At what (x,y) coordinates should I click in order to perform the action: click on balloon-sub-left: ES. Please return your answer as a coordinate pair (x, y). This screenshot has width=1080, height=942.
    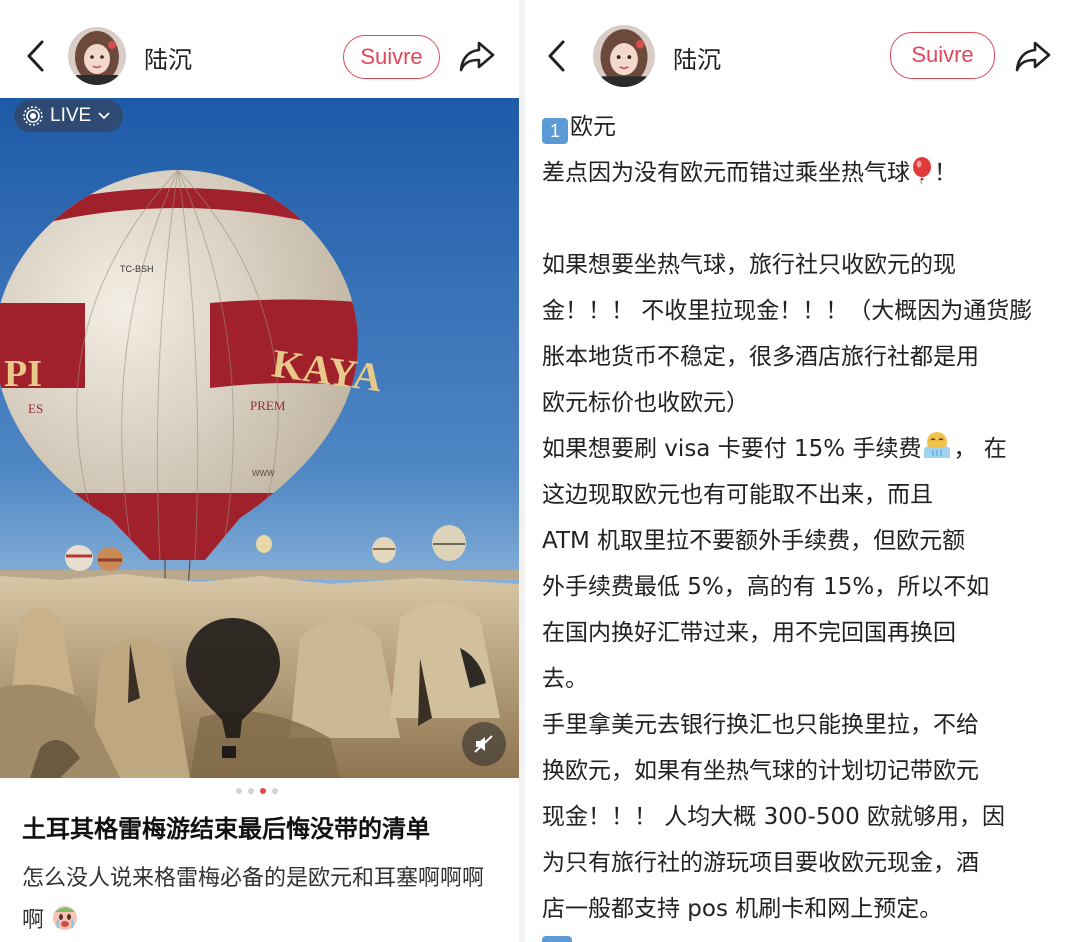
    Looking at the image, I should click on (35, 408).